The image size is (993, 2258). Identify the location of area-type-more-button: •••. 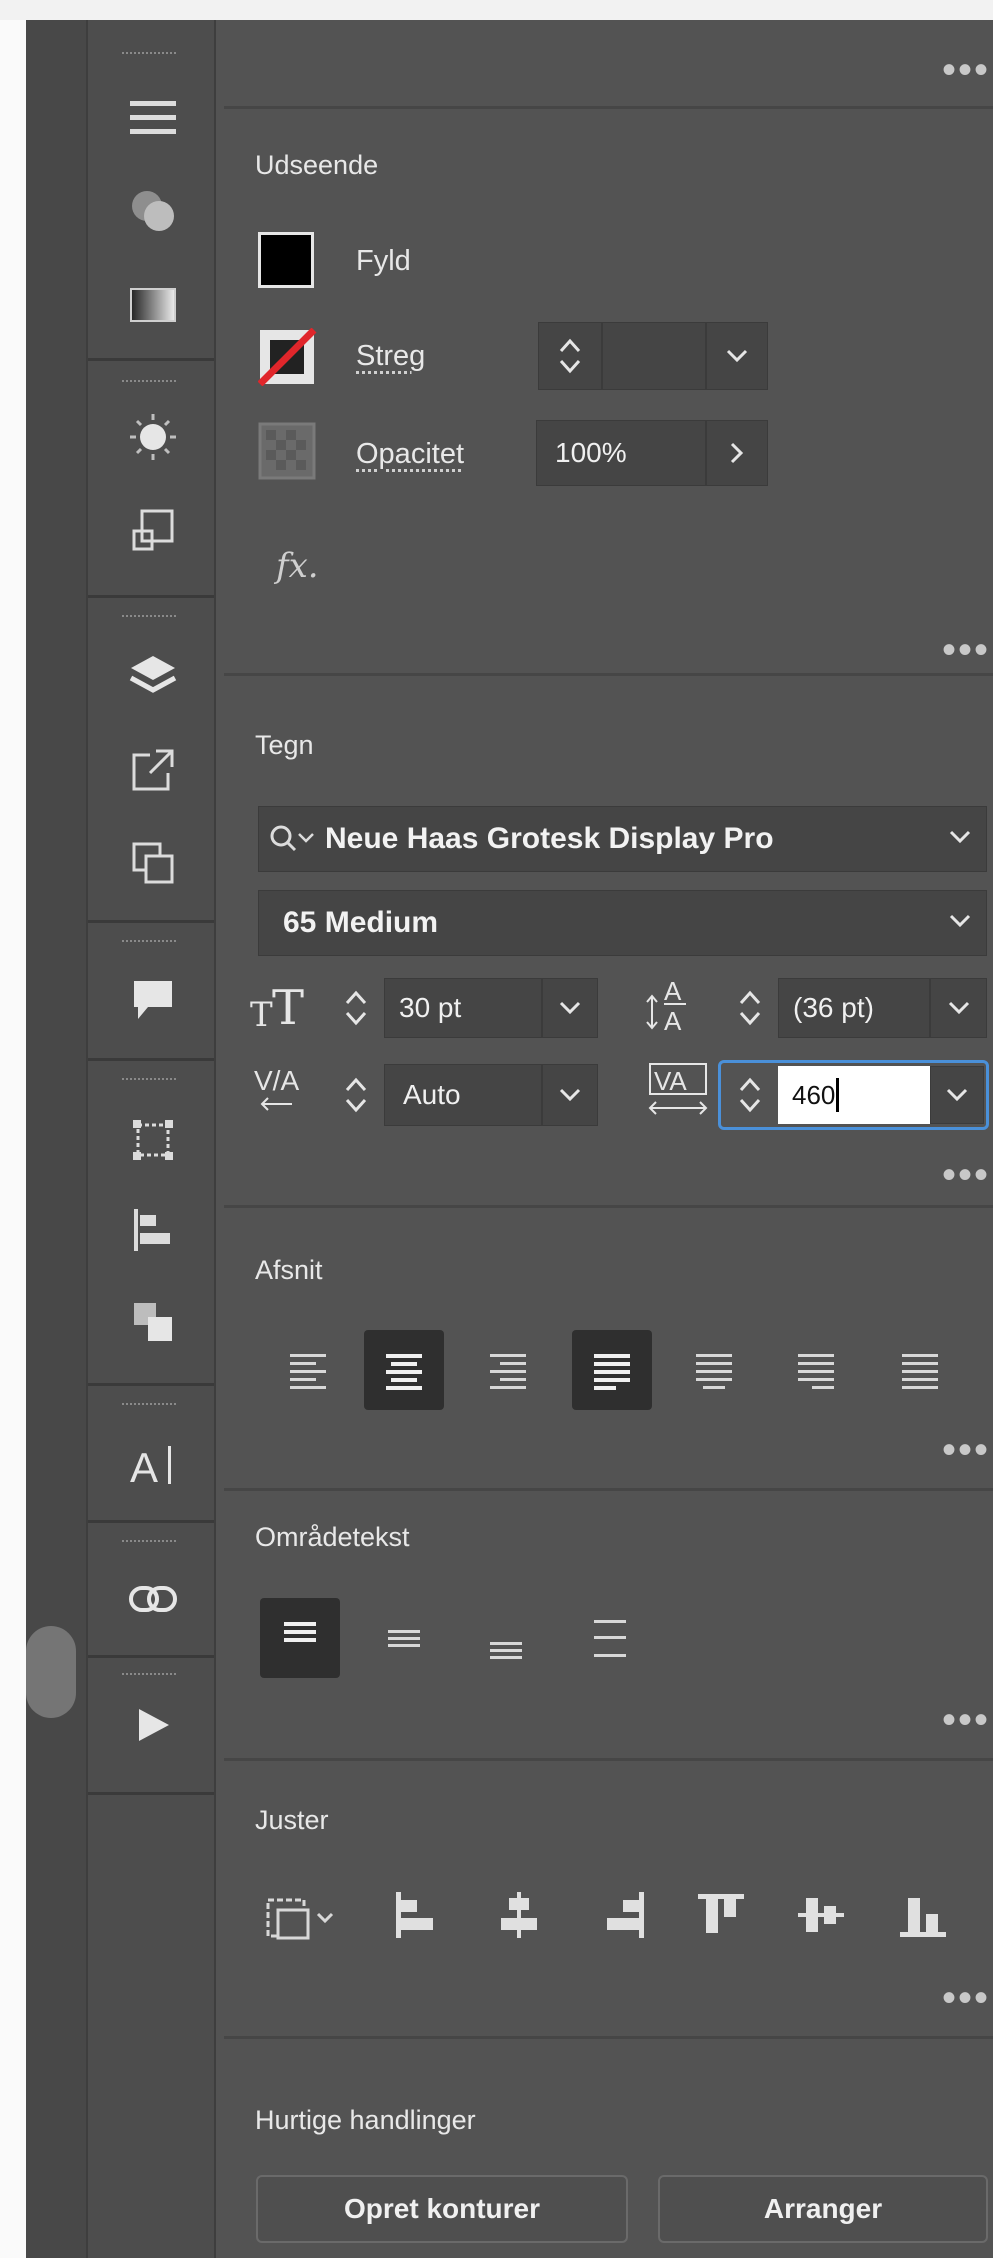
(966, 1720).